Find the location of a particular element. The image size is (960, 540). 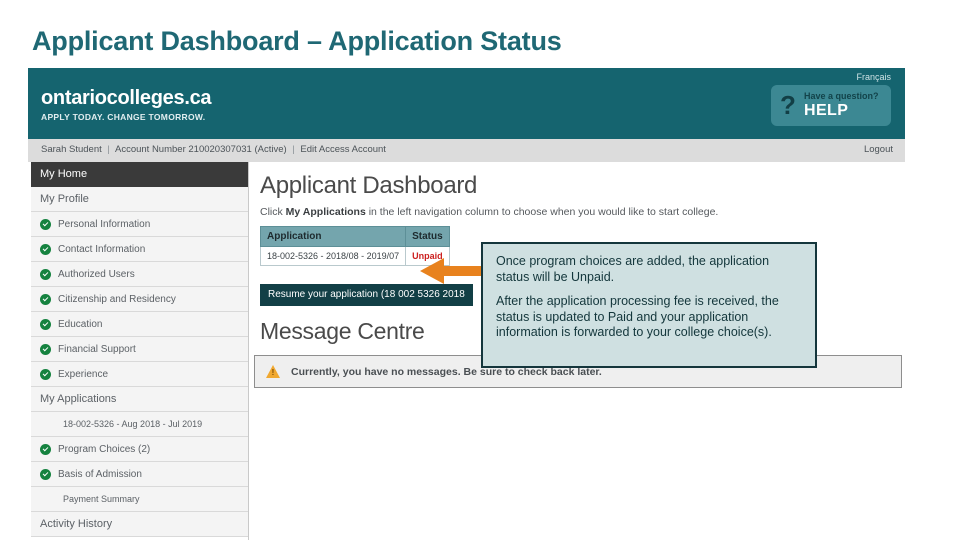

account-number-value: 210020307031 is located at coordinates (220, 149).